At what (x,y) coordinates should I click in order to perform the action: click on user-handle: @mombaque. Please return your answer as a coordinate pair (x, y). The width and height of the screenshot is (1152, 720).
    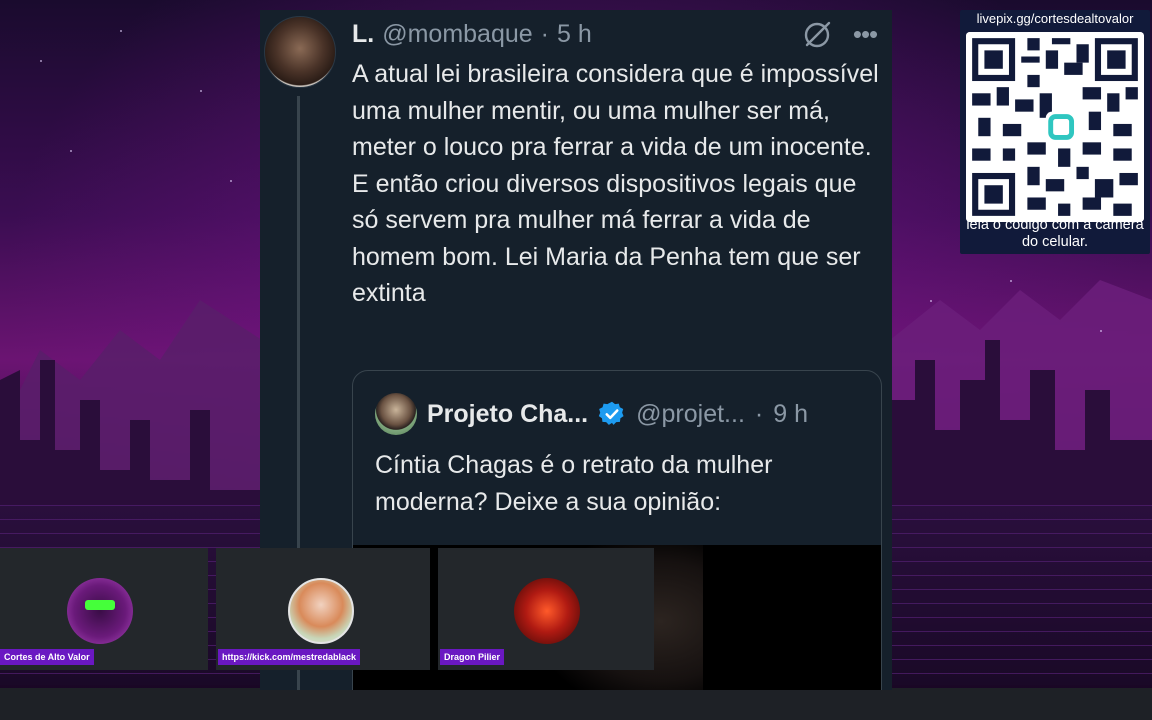
    Looking at the image, I should click on (457, 34).